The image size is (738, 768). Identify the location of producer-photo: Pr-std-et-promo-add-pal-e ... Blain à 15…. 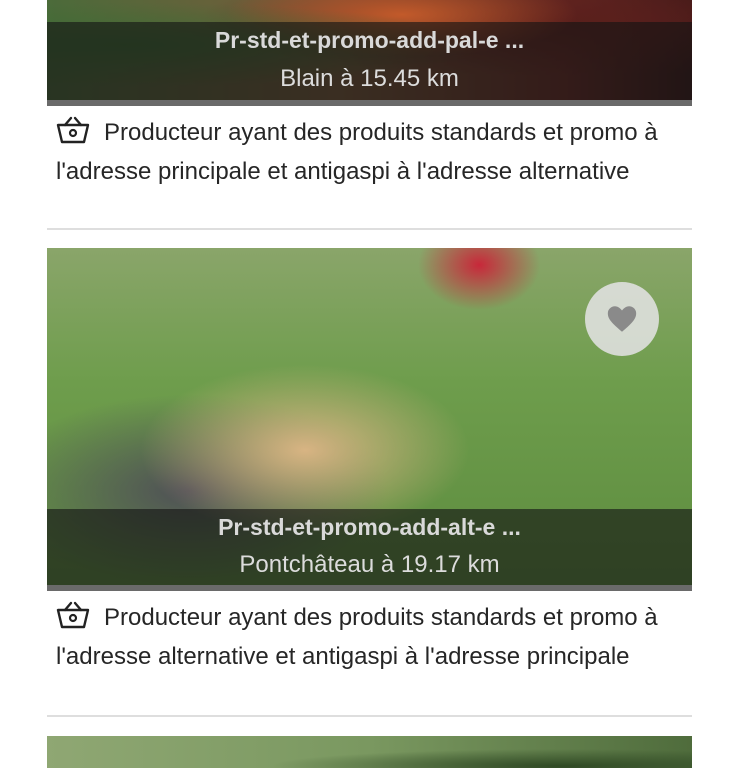
(369, 50).